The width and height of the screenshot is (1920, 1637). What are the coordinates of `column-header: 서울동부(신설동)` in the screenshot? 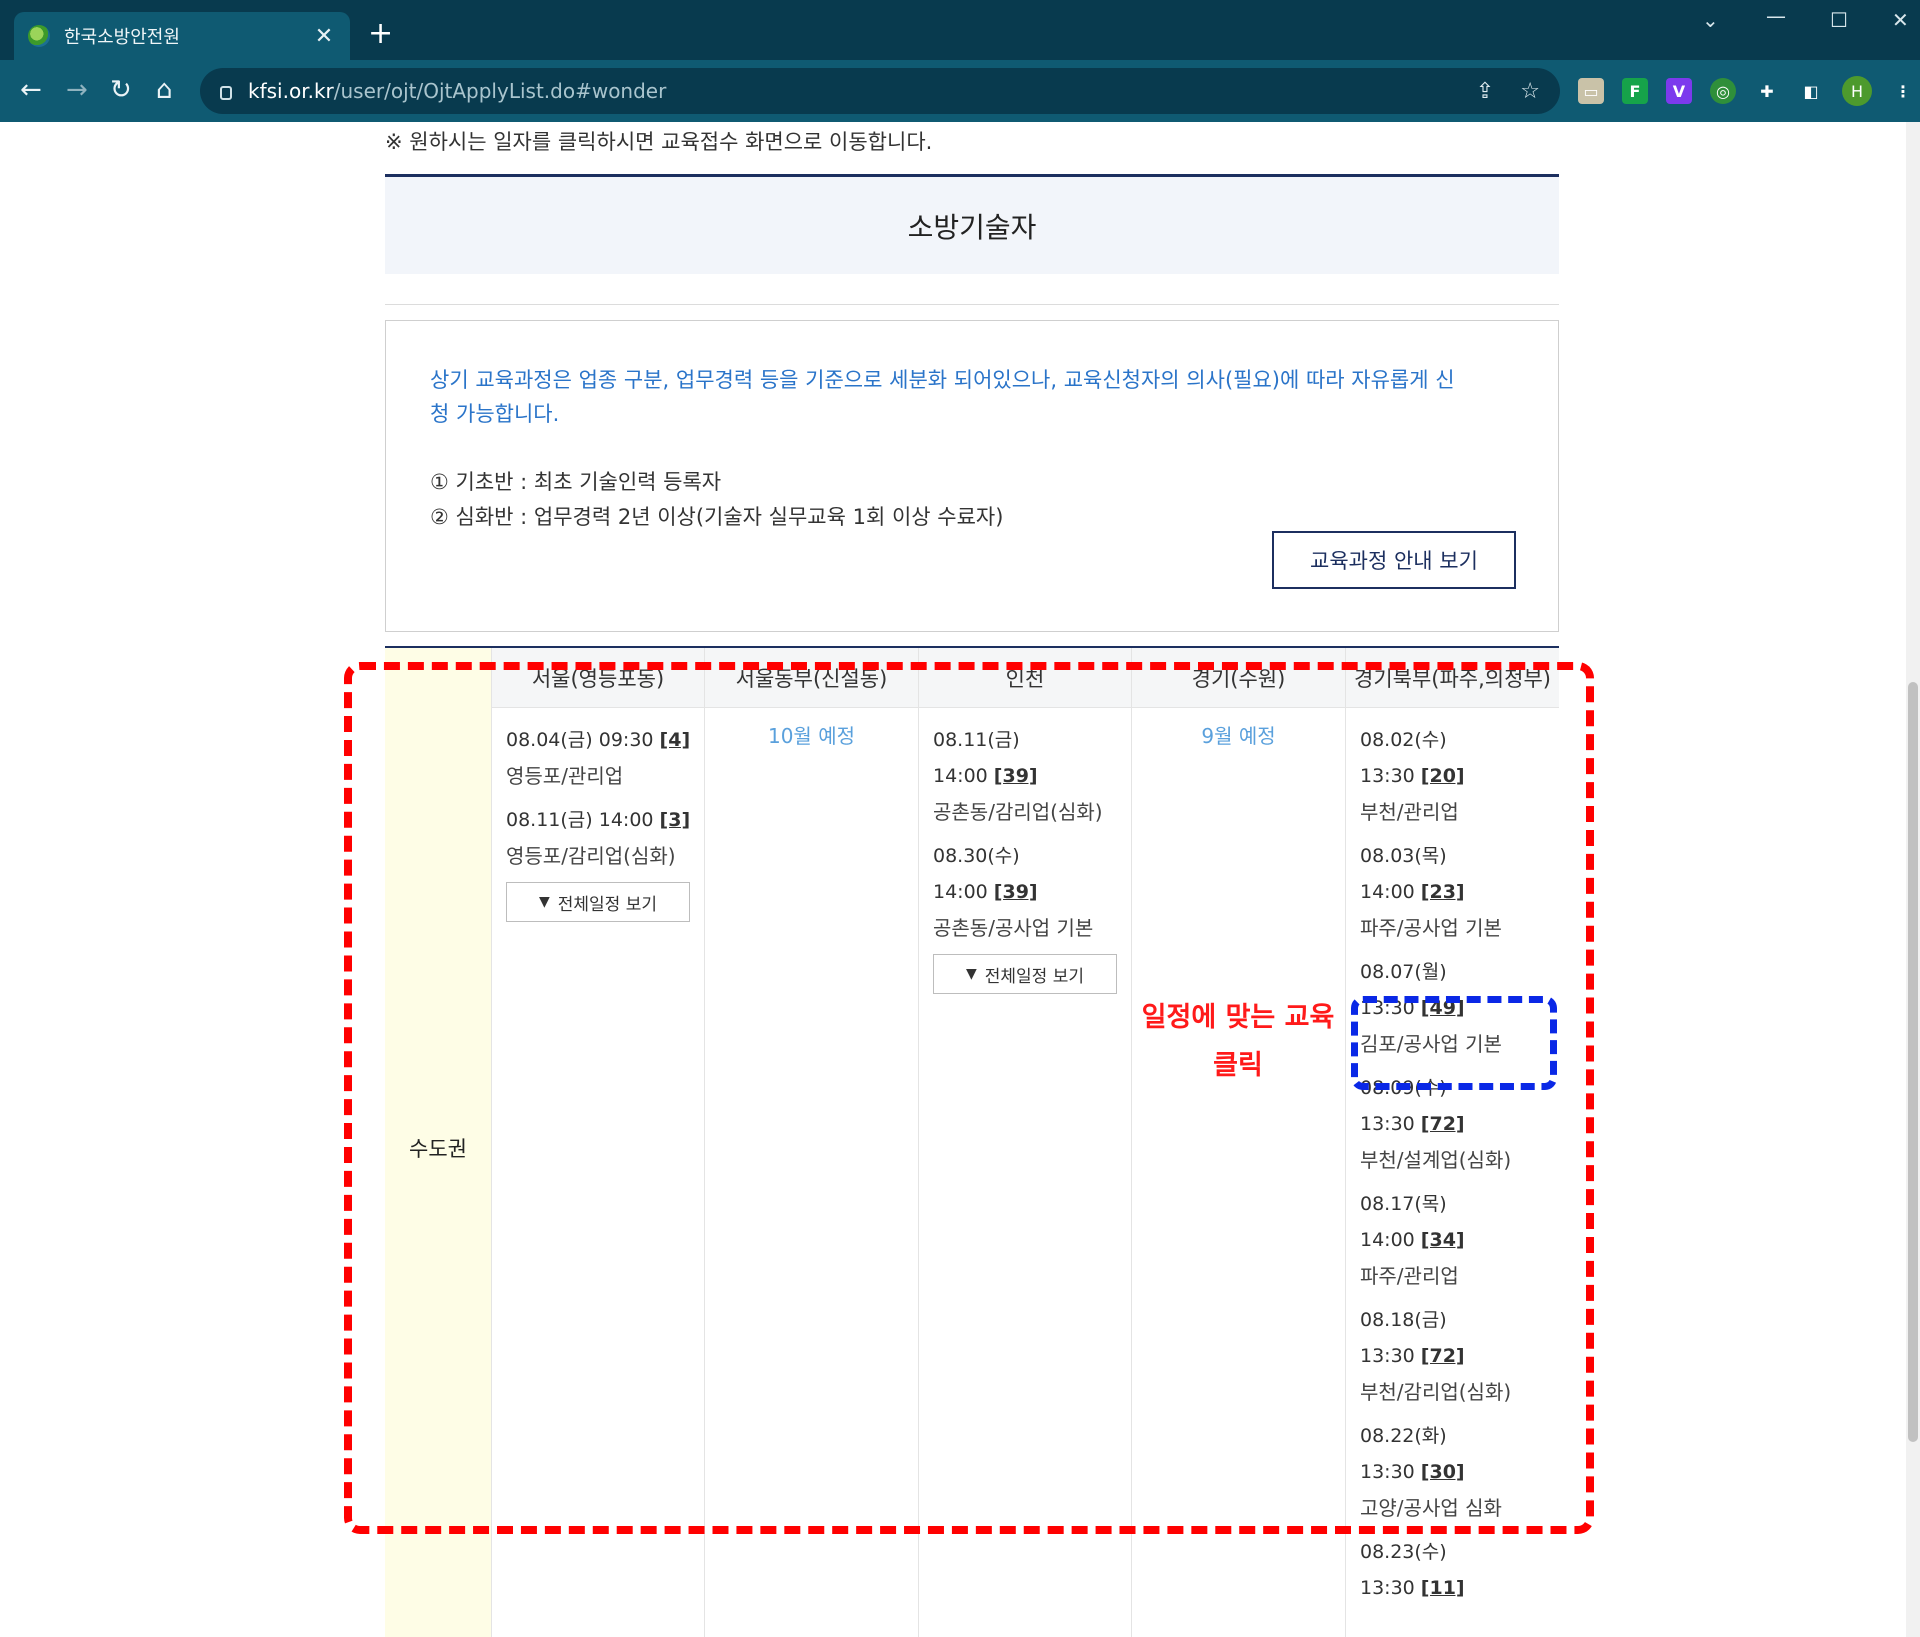 It's located at (811, 678).